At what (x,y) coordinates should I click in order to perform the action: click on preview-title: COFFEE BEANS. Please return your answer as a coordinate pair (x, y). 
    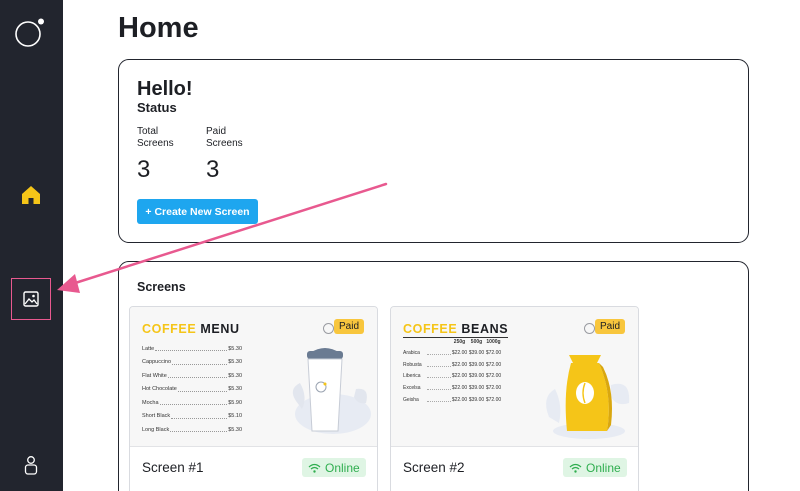
    Looking at the image, I should click on (456, 330).